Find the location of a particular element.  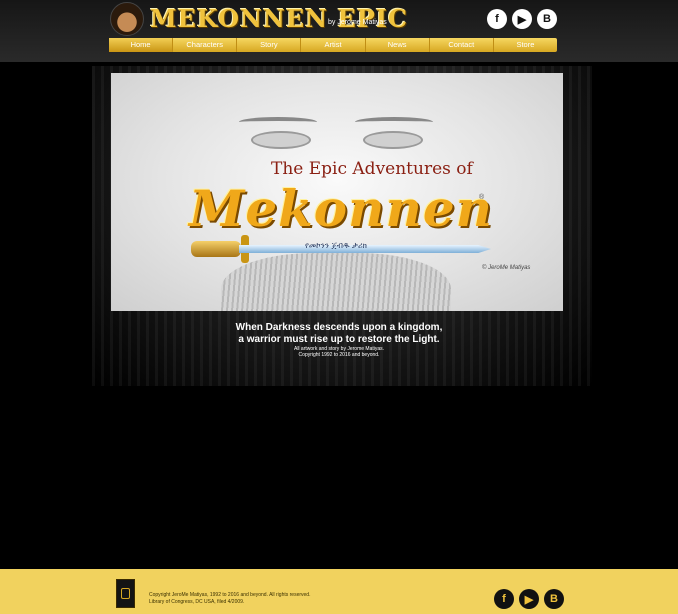

sword-hilt is located at coordinates (216, 249).